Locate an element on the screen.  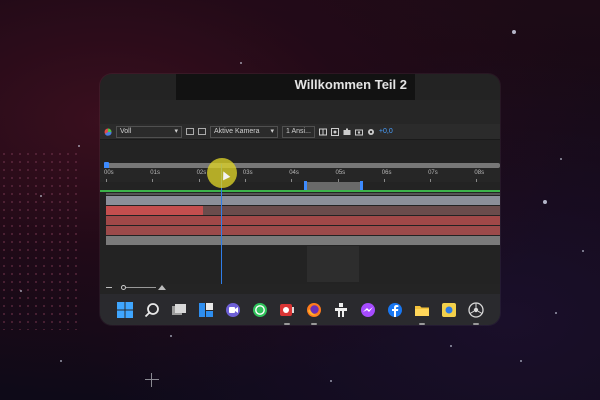
region-of-interest-icon is located at coordinates (190, 131).